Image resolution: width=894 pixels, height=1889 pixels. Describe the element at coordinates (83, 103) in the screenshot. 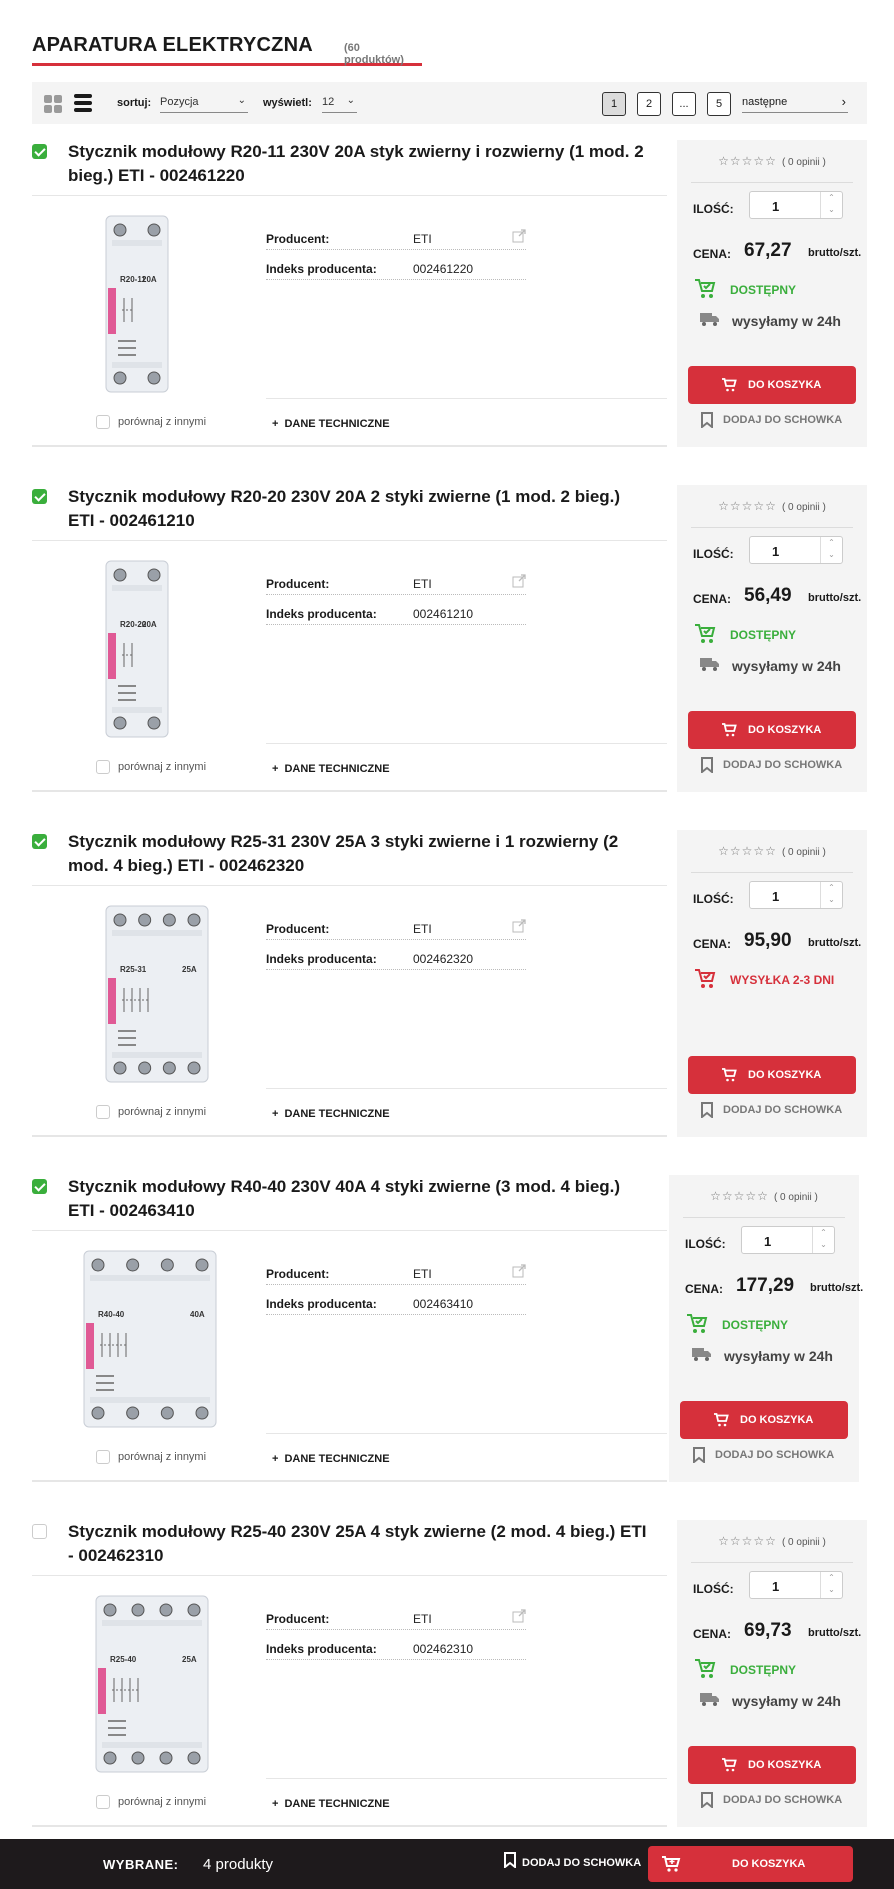

I see `list-view-icon` at that location.